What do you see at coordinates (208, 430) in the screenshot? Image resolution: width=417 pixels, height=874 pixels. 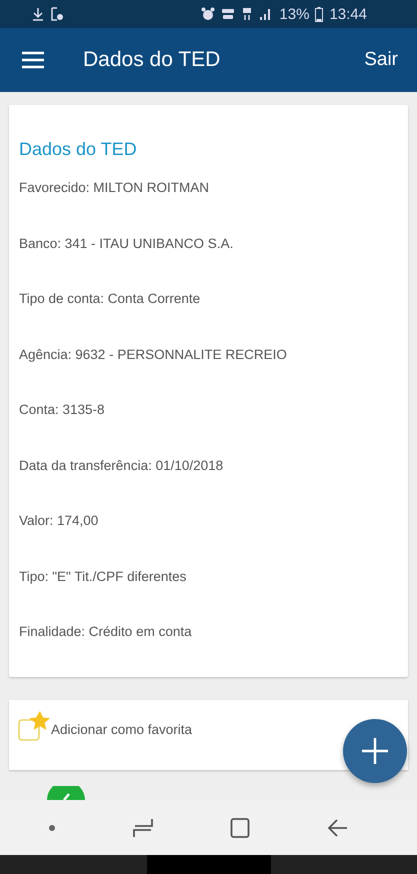 I see `detail-field: Conta: 3135-8` at bounding box center [208, 430].